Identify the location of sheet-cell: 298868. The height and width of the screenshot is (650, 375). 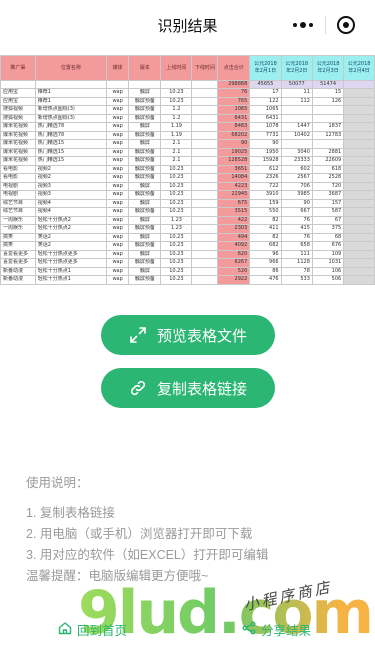
(234, 84).